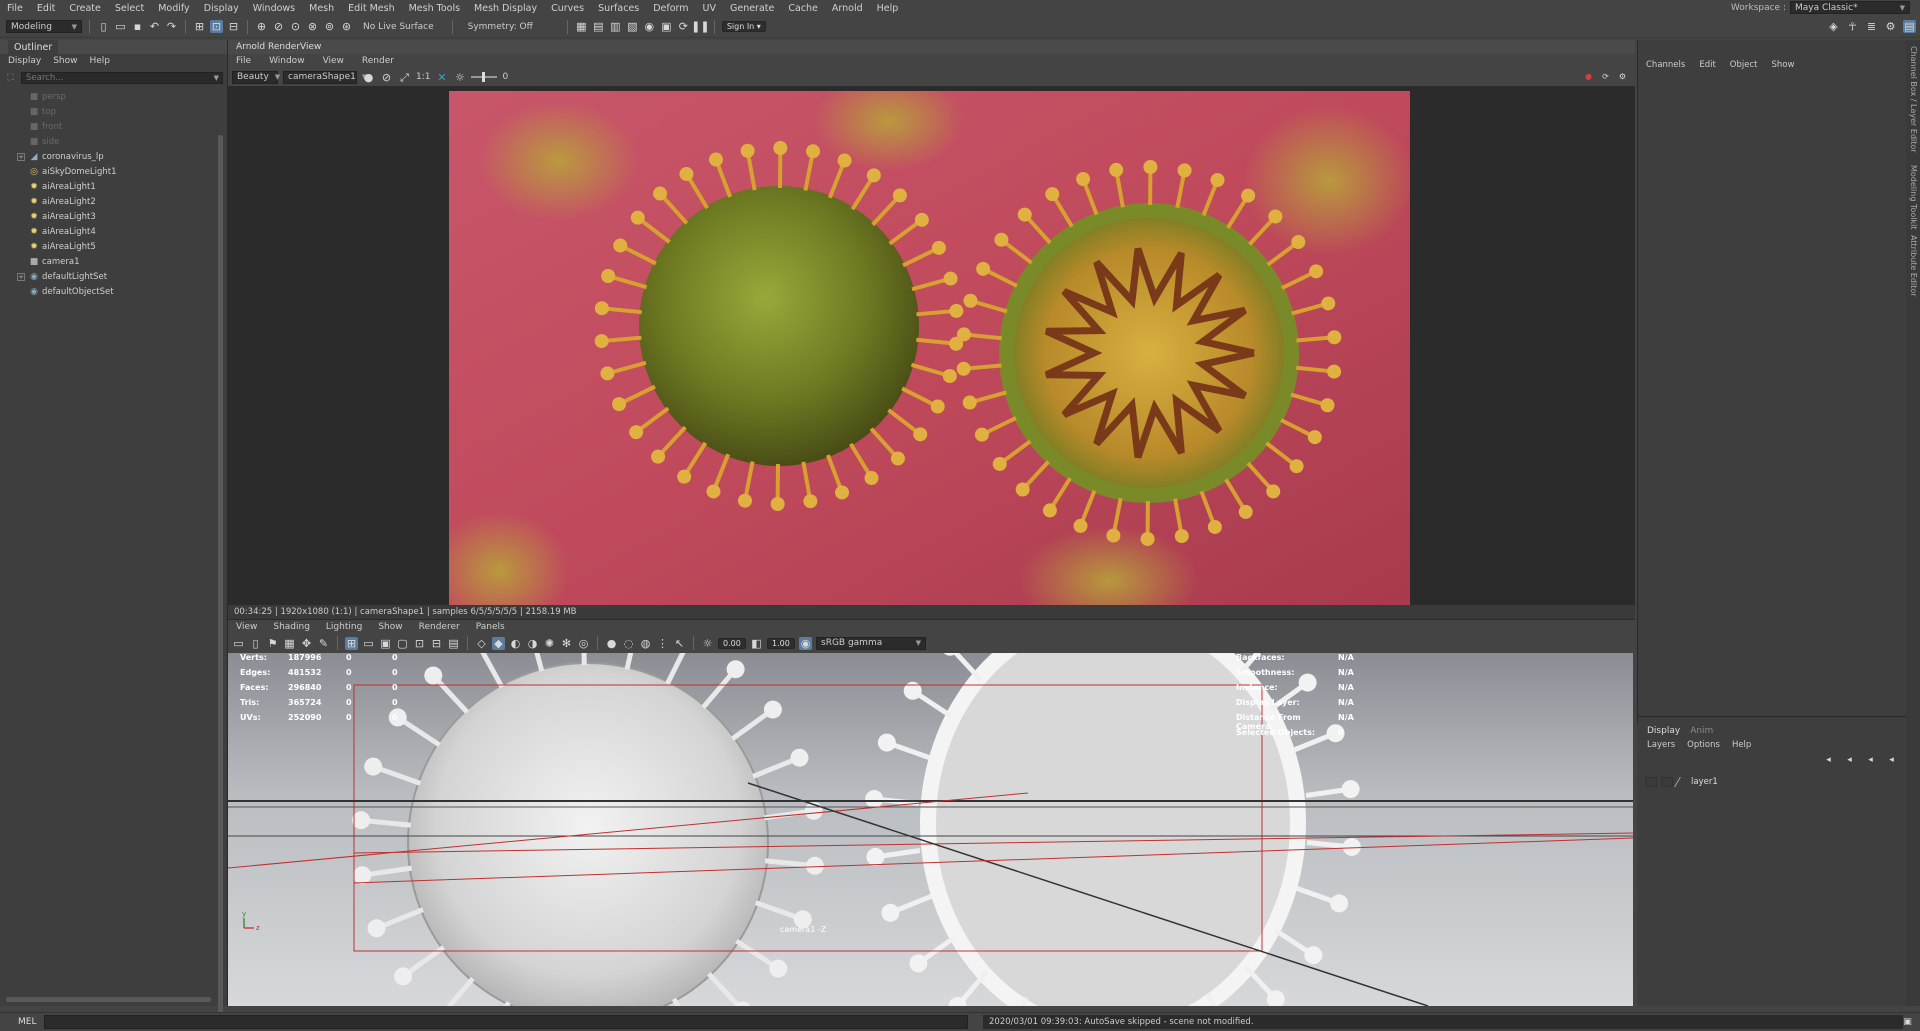  I want to click on layer-menu-options: Options, so click(1703, 745).